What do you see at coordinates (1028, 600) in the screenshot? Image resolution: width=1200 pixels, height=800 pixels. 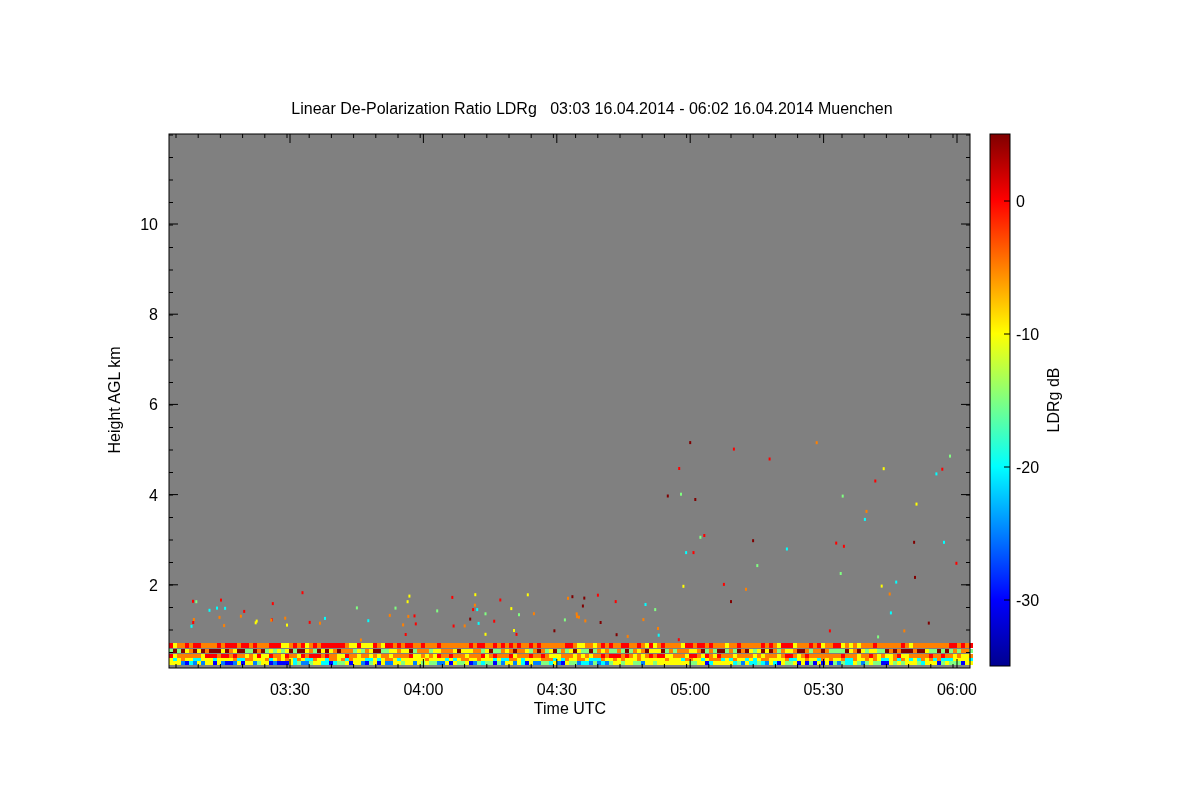 I see `colorbar-tick-label: -30` at bounding box center [1028, 600].